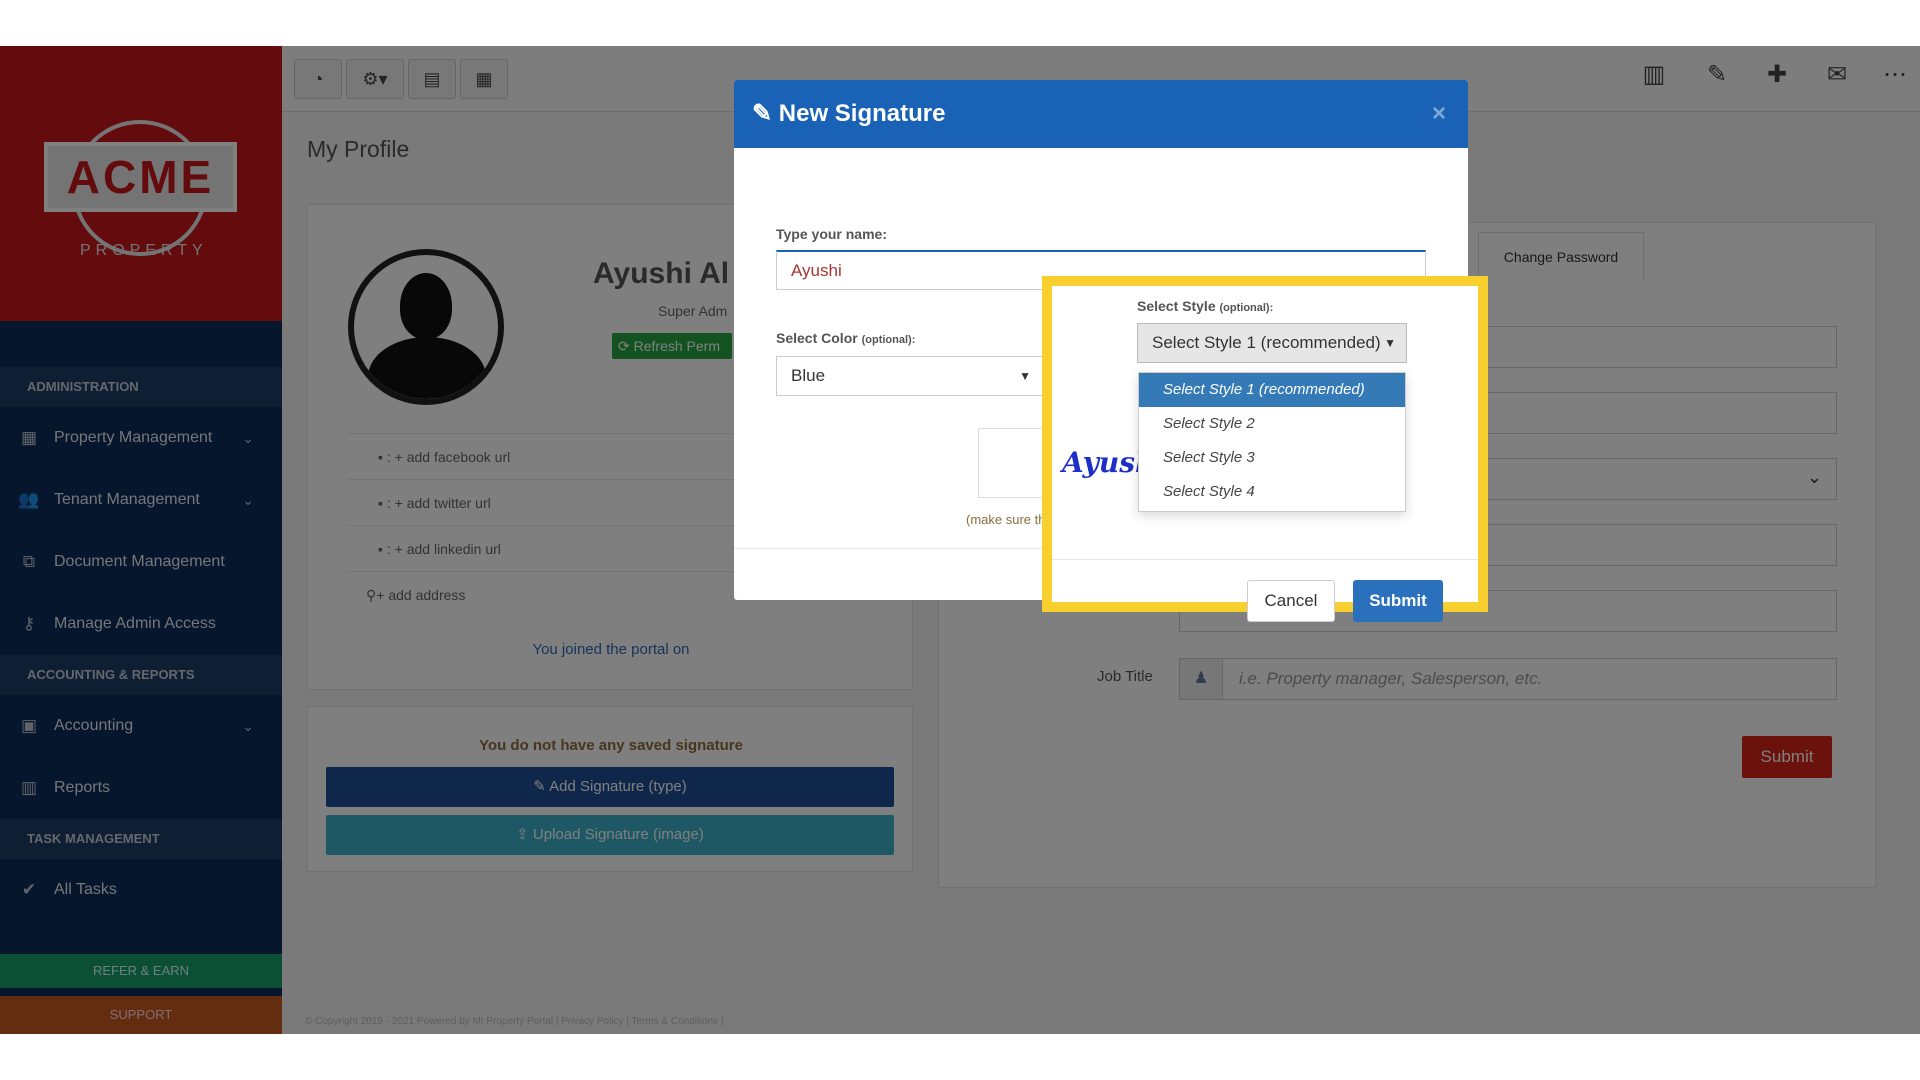 The width and height of the screenshot is (1920, 1080). Describe the element at coordinates (911, 376) in the screenshot. I see `color-select: Blue ▼` at that location.